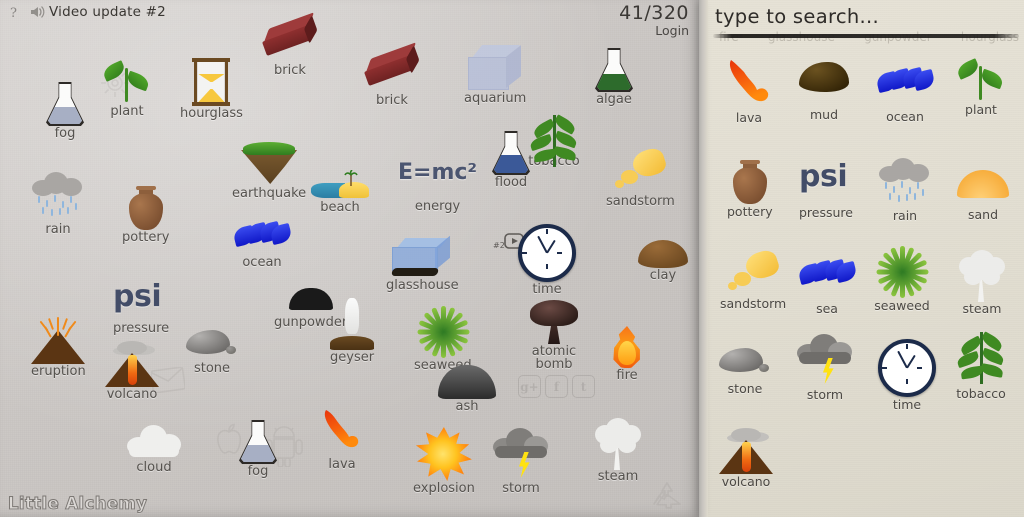  I want to click on element-plant: plant, so click(126, 89).